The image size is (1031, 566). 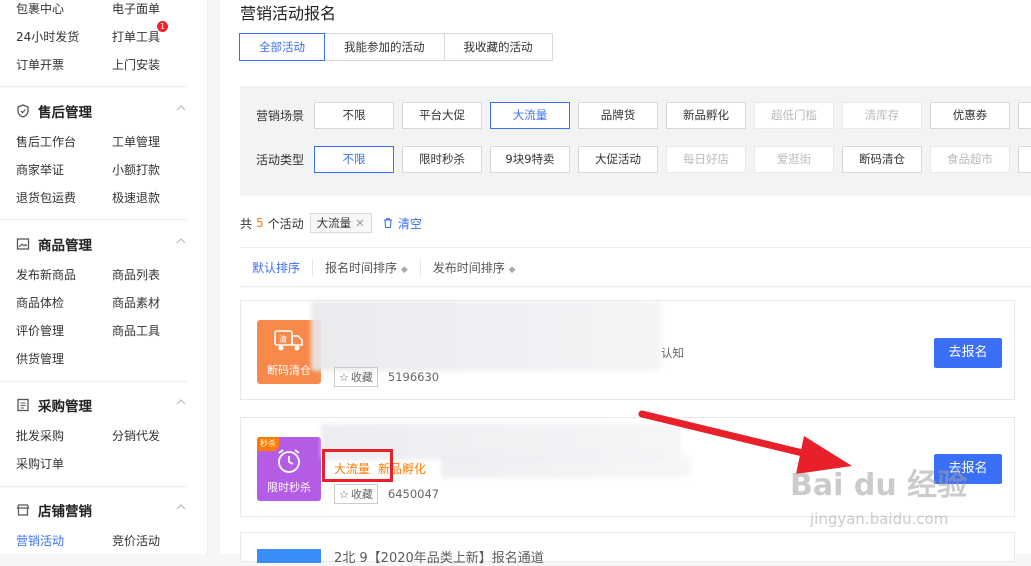 What do you see at coordinates (970, 159) in the screenshot?
I see `type-option-food-market: 食品超市` at bounding box center [970, 159].